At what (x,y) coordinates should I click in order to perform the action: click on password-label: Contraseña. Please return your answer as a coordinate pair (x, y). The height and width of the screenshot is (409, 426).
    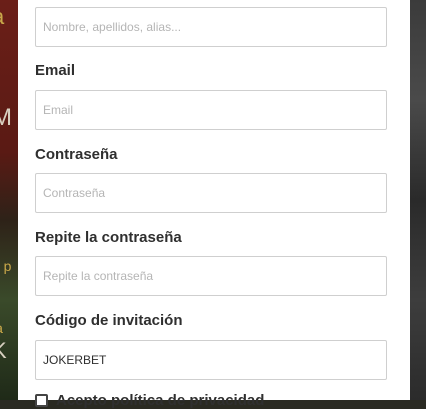
    Looking at the image, I should click on (76, 154).